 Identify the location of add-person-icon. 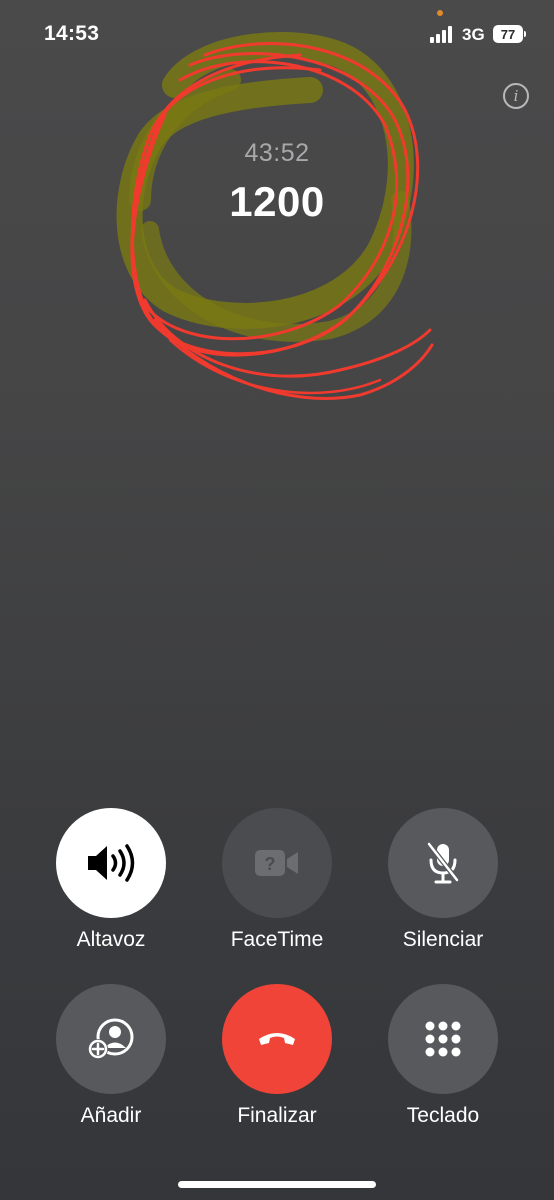
(111, 1038).